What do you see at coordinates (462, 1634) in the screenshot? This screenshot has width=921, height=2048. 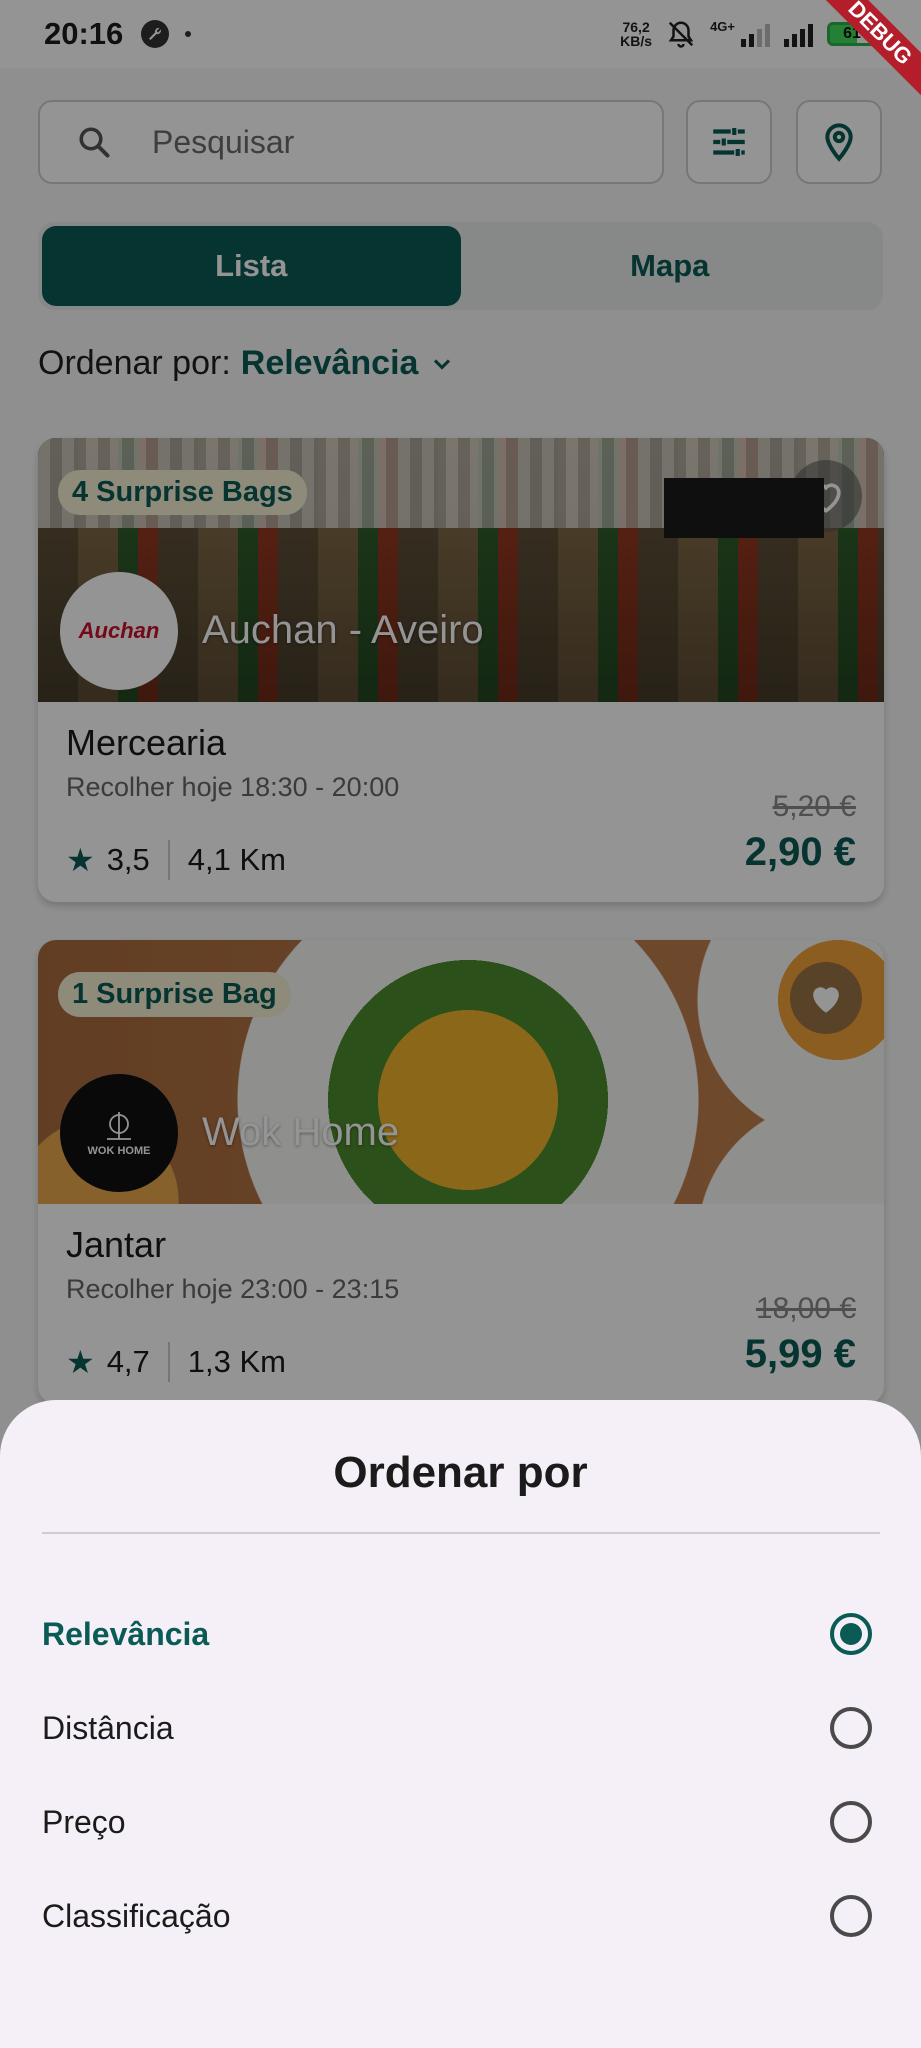 I see `sort-option-relevance: Relevância` at bounding box center [462, 1634].